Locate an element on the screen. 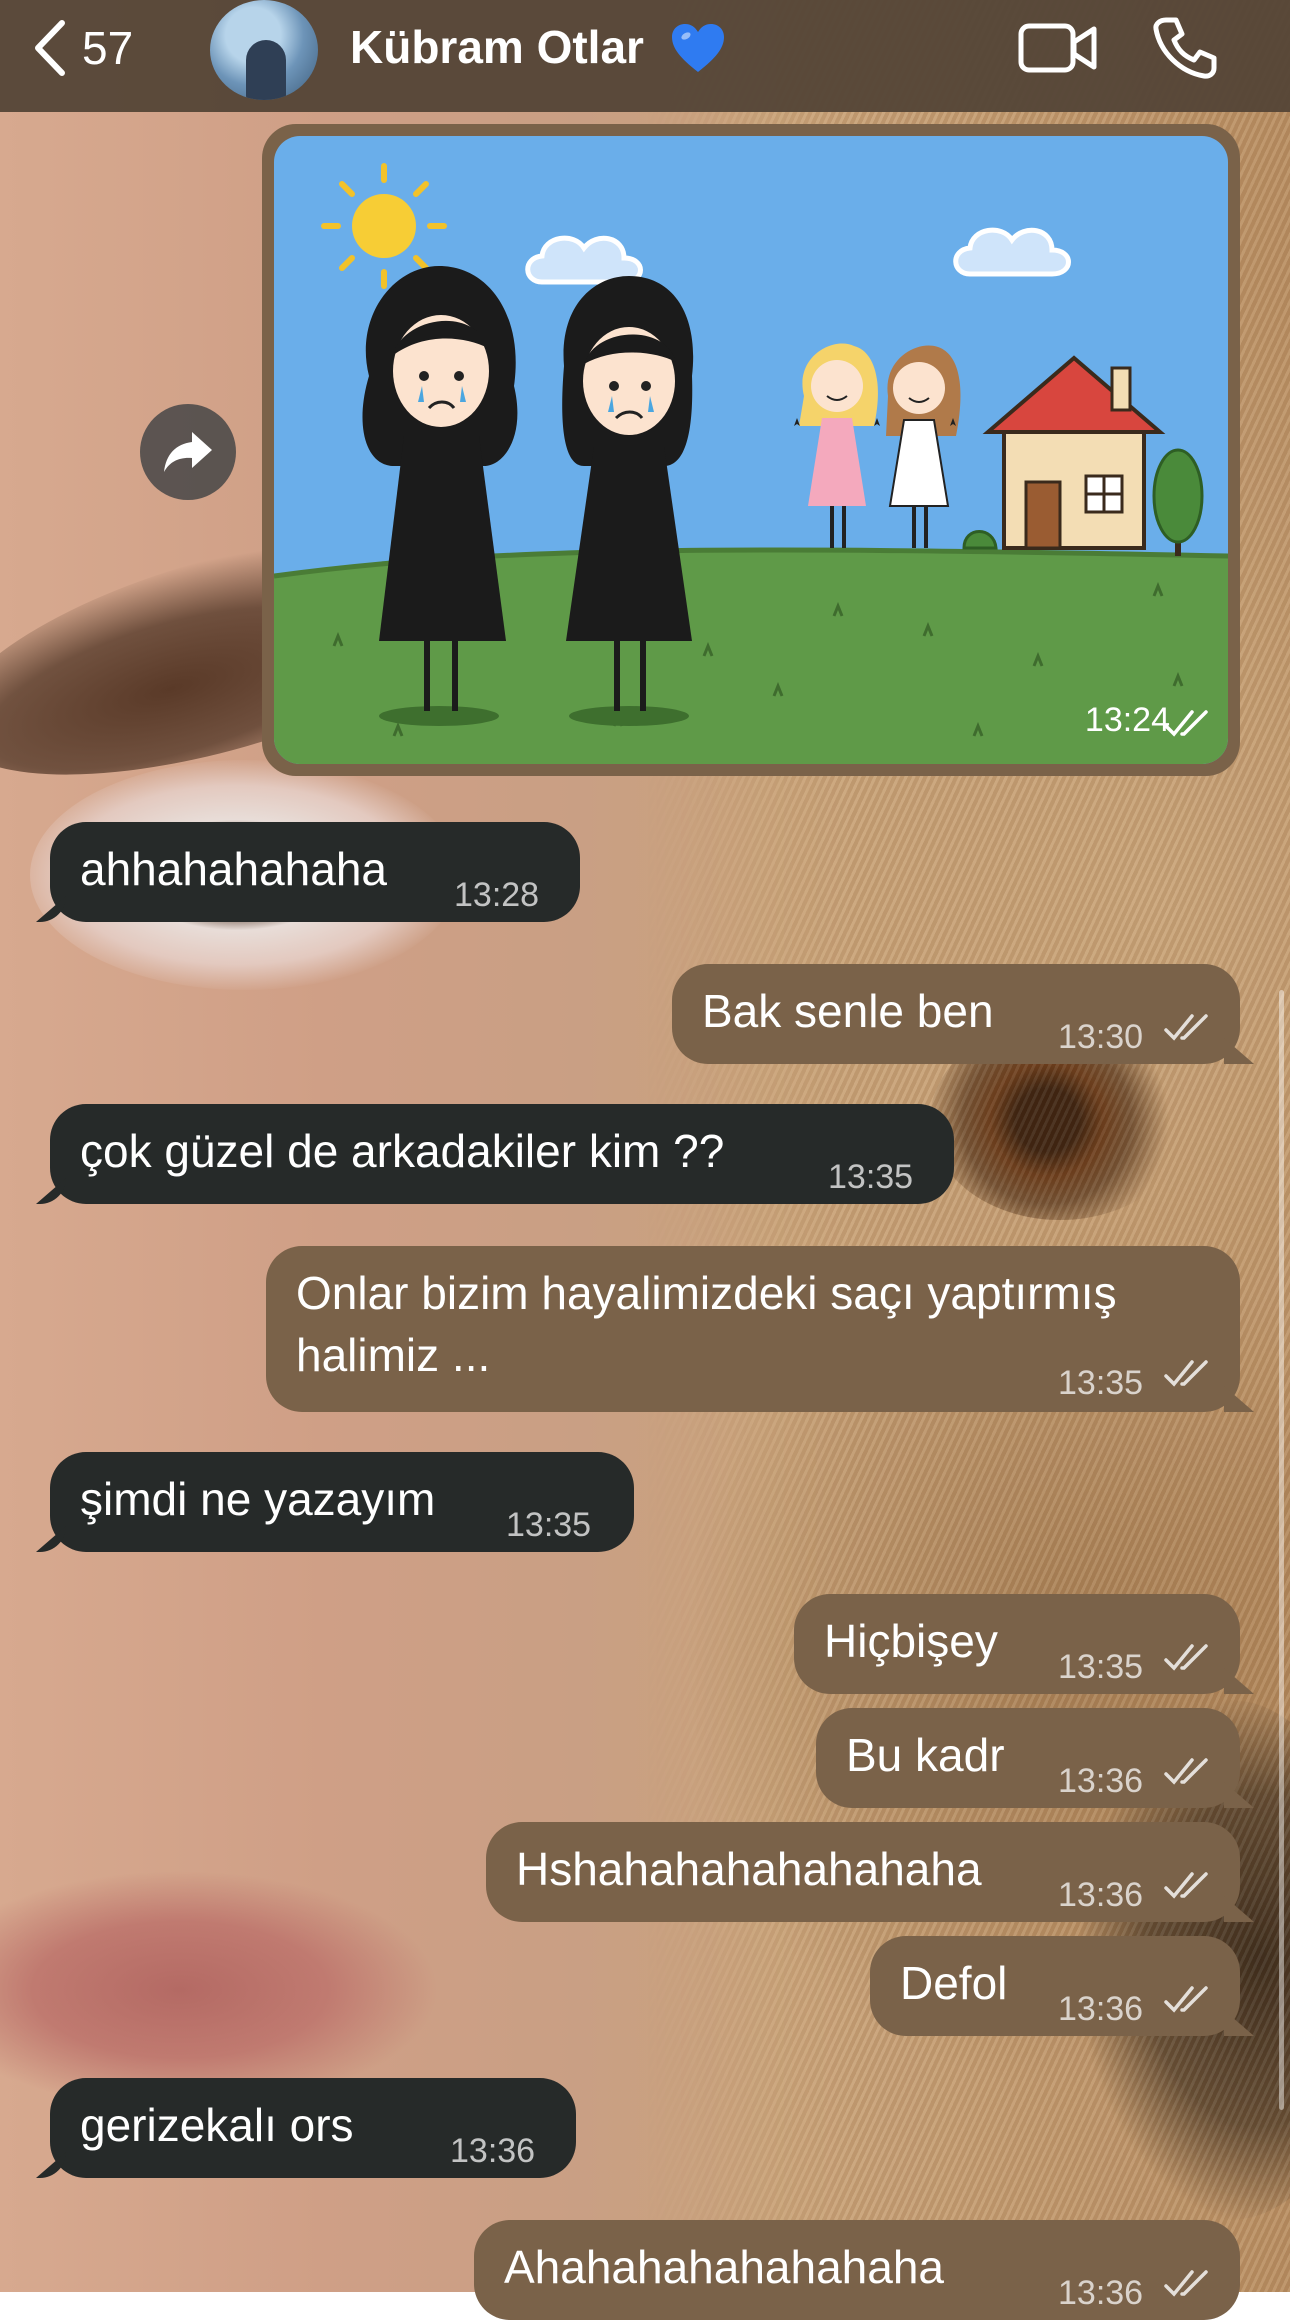  outgoing-message: Defol 13:36 is located at coordinates (1062, 1986).